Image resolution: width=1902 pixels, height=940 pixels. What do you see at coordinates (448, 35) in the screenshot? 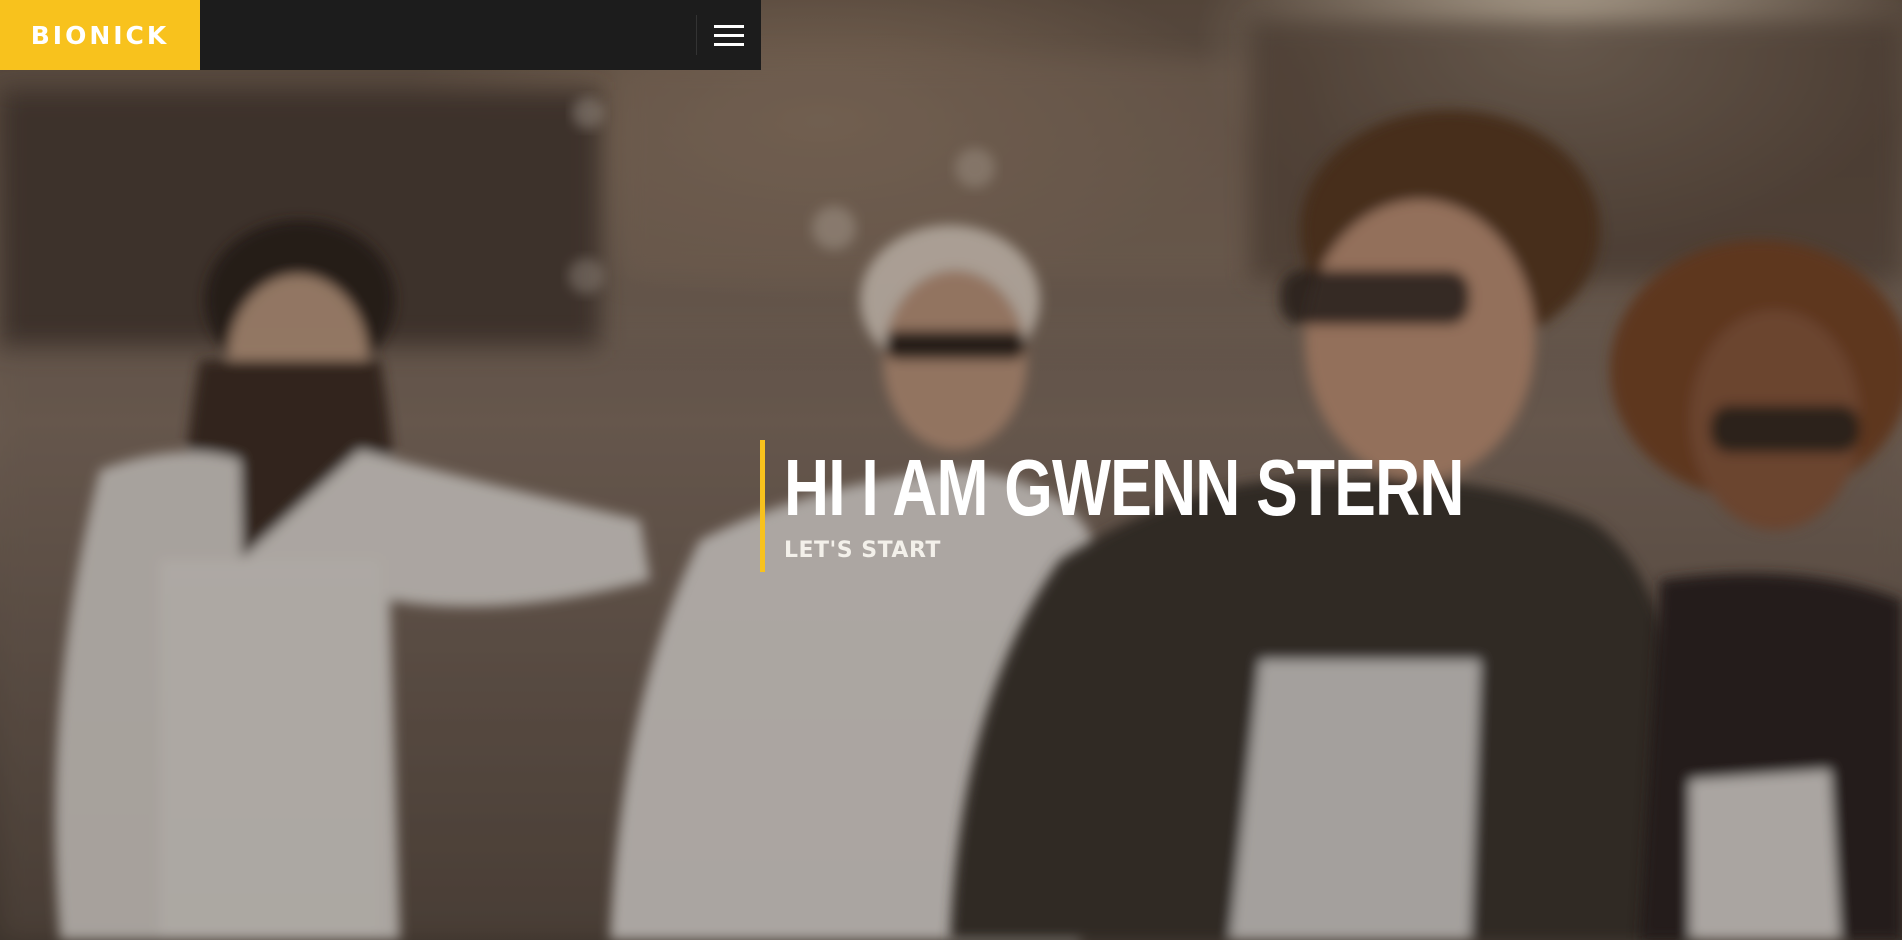
I see `navbar-spacer` at bounding box center [448, 35].